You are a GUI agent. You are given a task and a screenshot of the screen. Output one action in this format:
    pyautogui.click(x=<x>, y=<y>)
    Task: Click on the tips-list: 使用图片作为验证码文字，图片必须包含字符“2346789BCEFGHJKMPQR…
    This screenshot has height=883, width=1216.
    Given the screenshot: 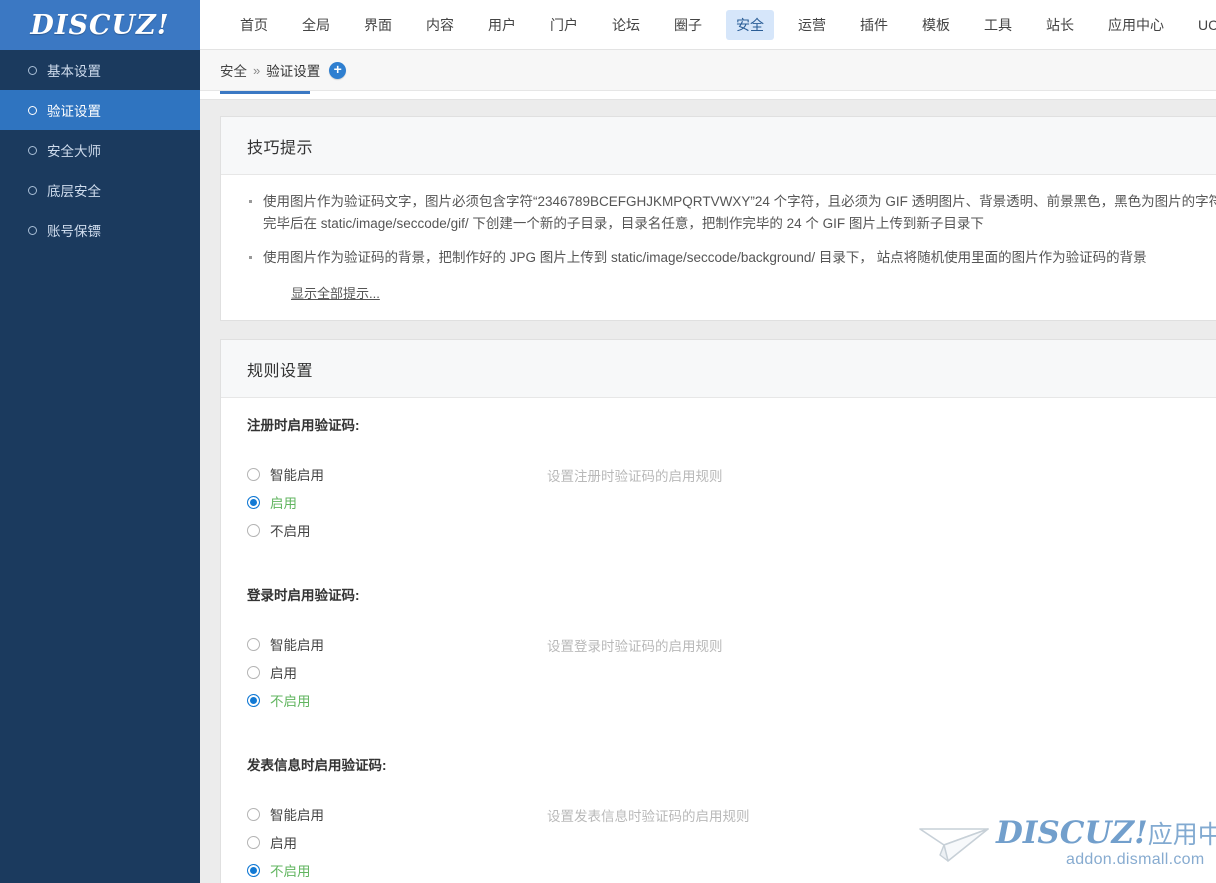 What is the action you would take?
    pyautogui.click(x=731, y=230)
    